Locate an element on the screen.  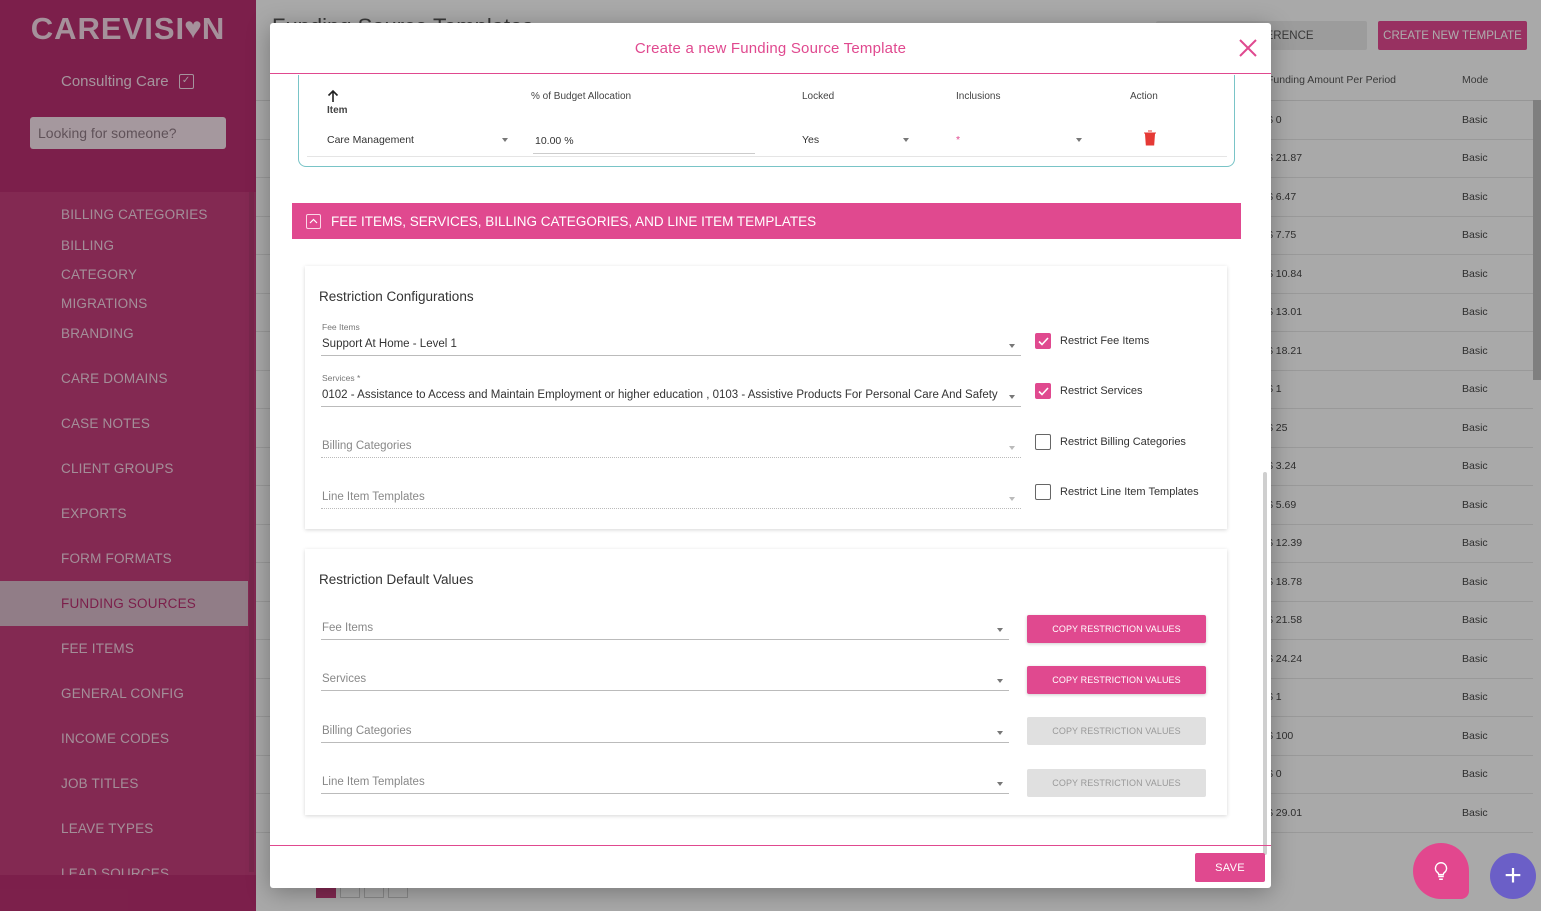
lightbulb-icon is located at coordinates (1441, 871).